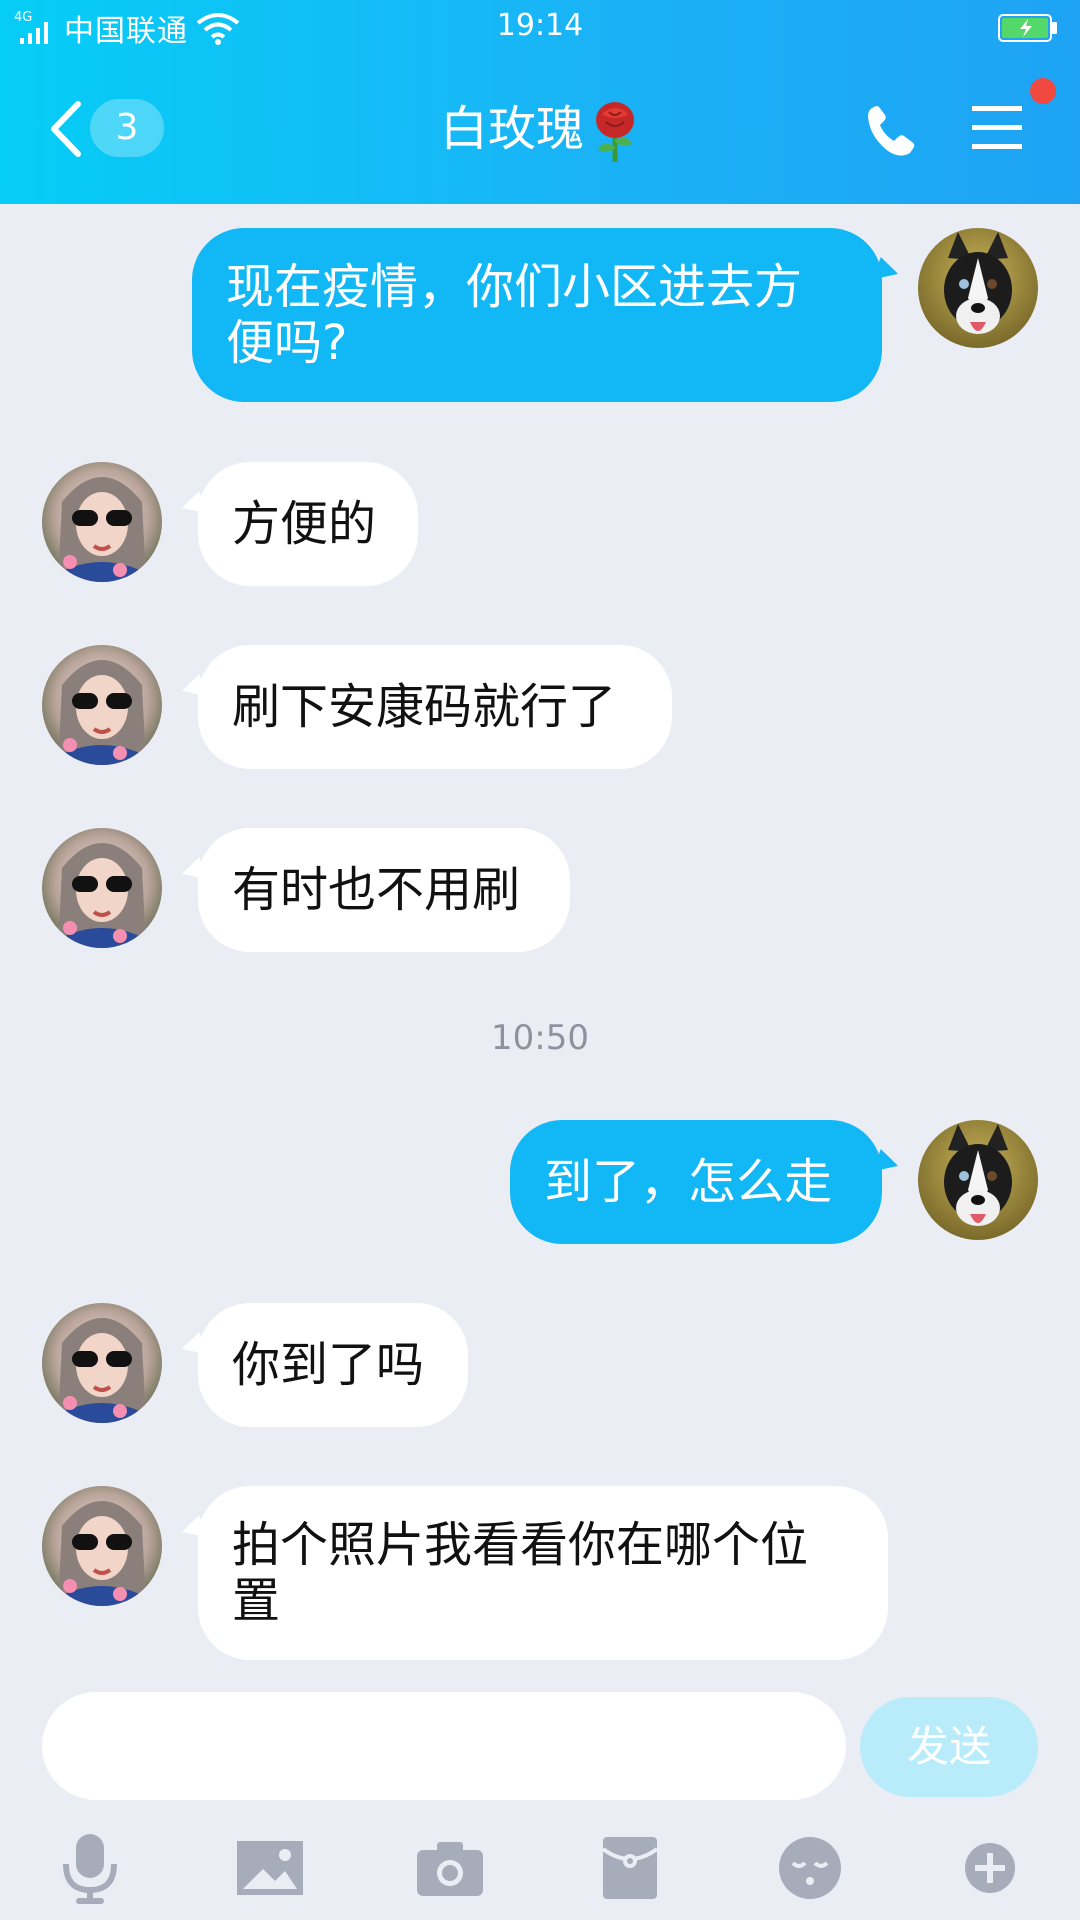  Describe the element at coordinates (256, 1601) in the screenshot. I see `message-line: 置` at that location.